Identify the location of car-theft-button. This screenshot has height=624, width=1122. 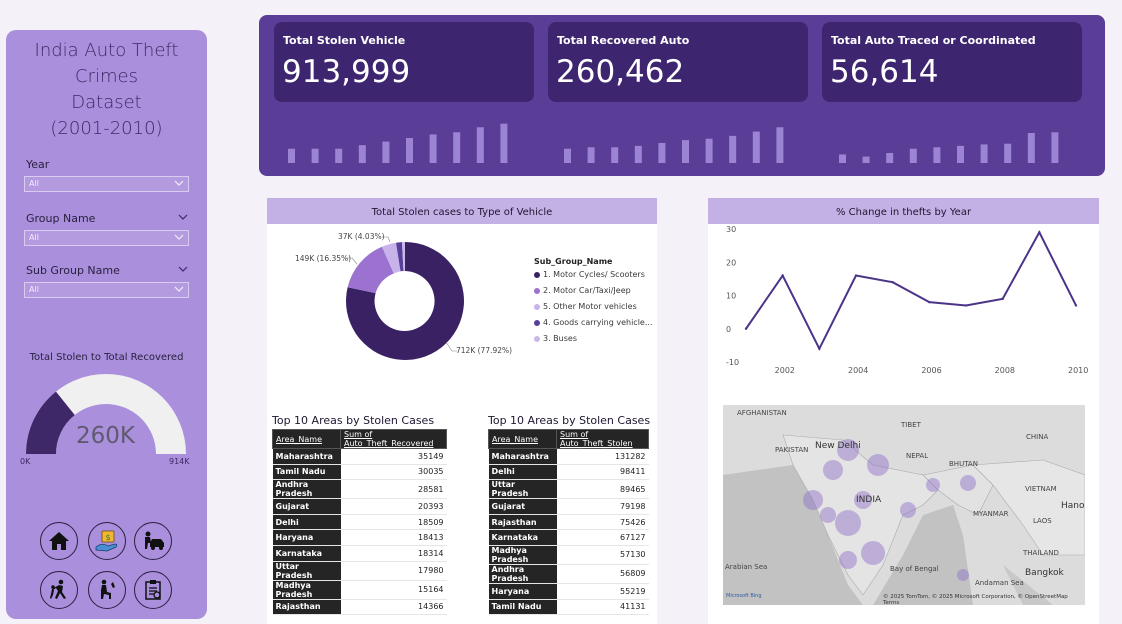
(153, 541).